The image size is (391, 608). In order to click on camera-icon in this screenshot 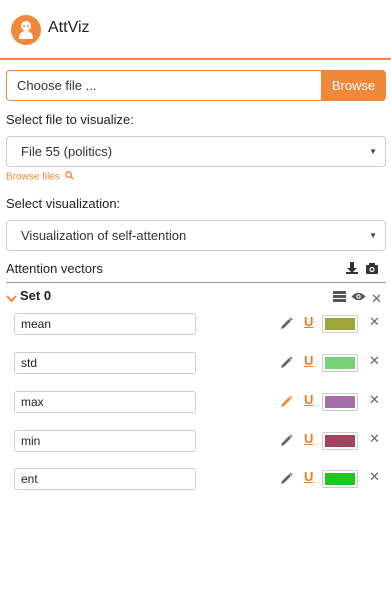, I will do `click(372, 270)`.